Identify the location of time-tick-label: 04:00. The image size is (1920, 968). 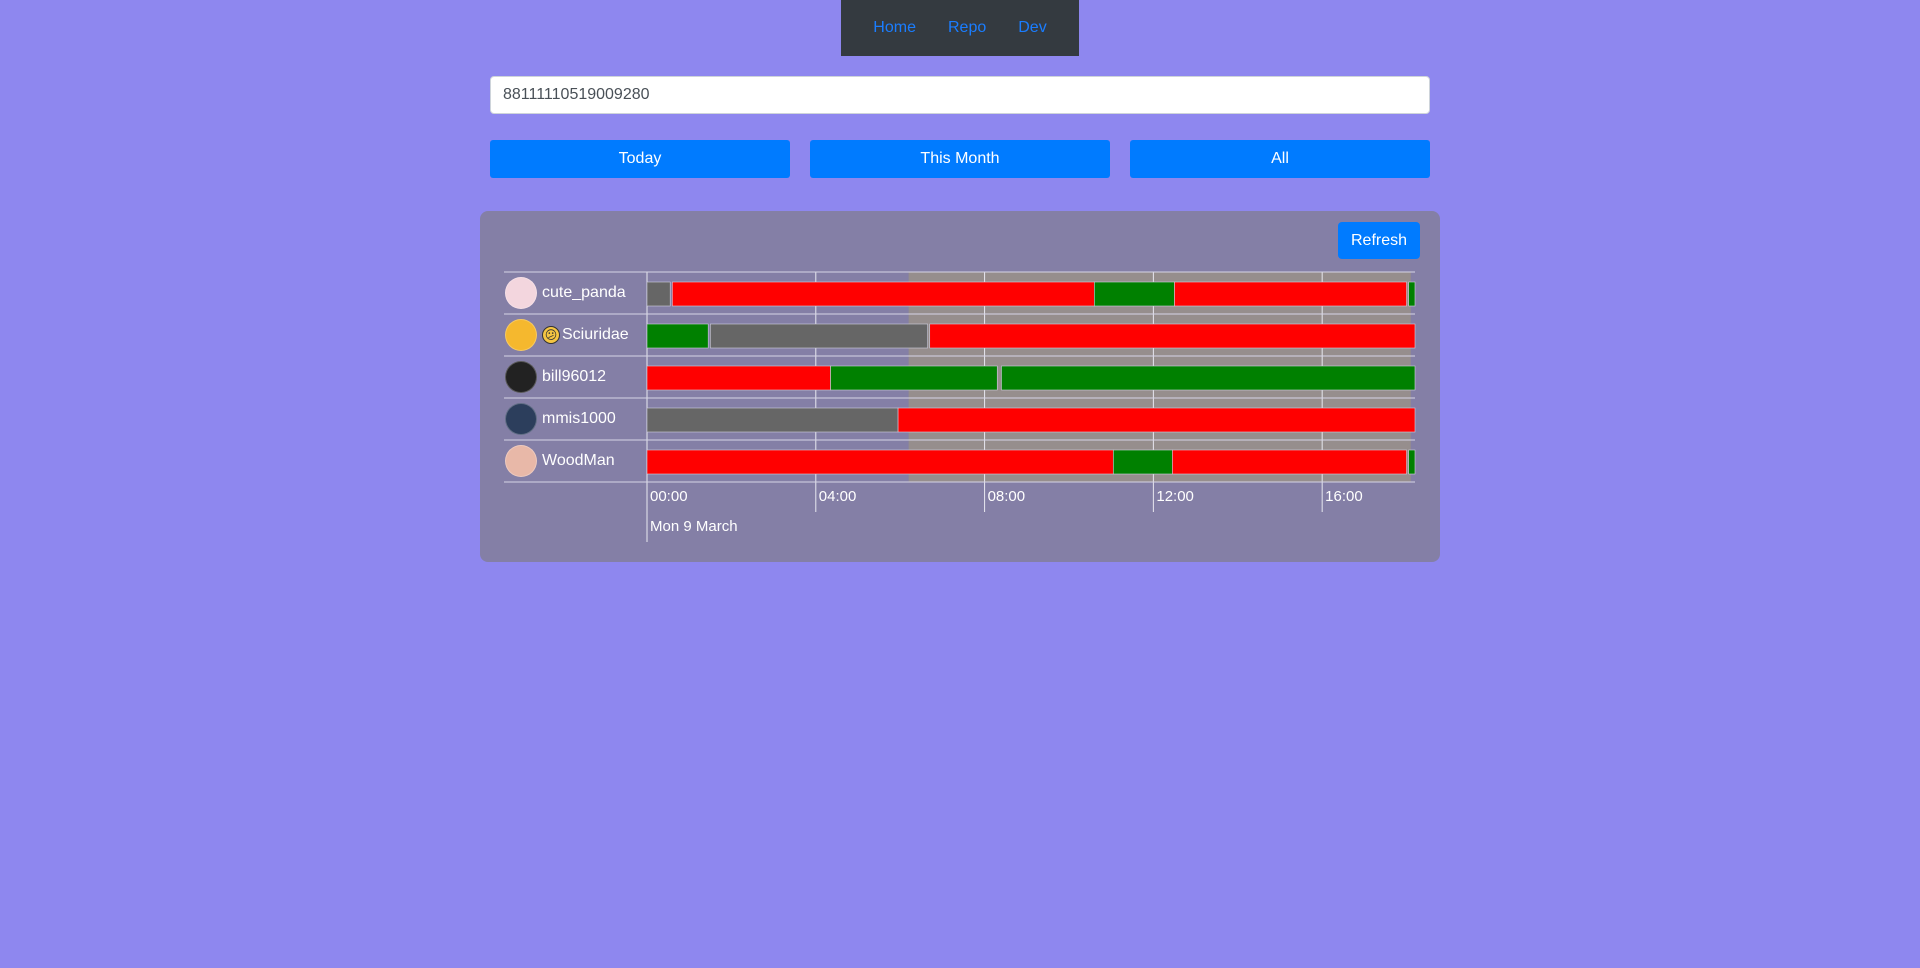
(837, 496).